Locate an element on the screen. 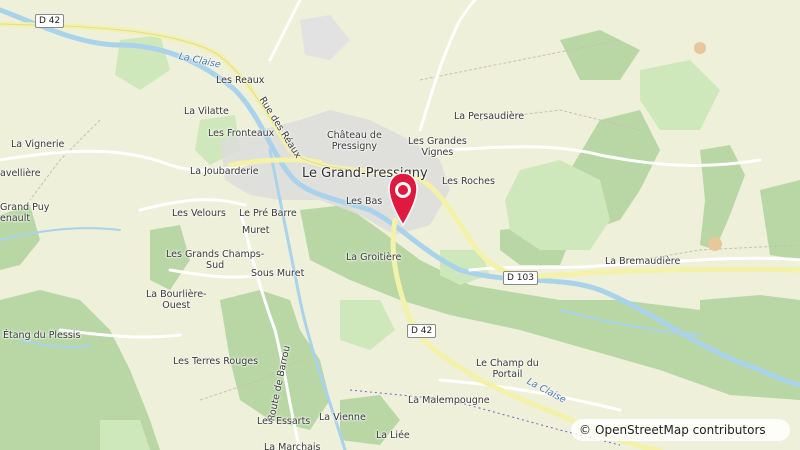  place-la-bourliere-line2: Ouest is located at coordinates (176, 305).